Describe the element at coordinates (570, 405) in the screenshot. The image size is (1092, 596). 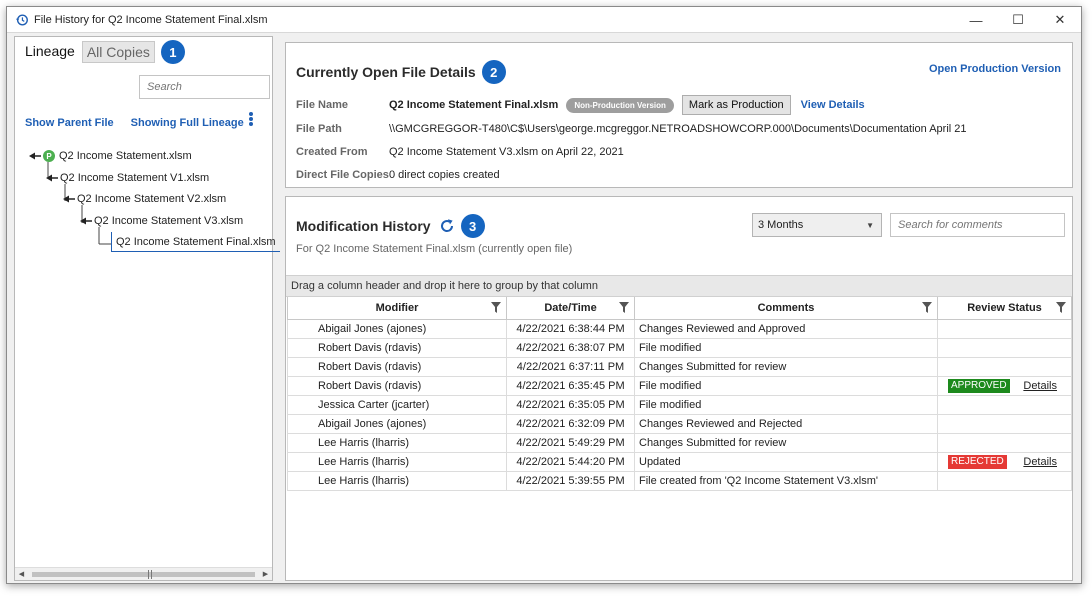
I see `cell-datetime: 4/22/2021 6:35:05 PM` at that location.